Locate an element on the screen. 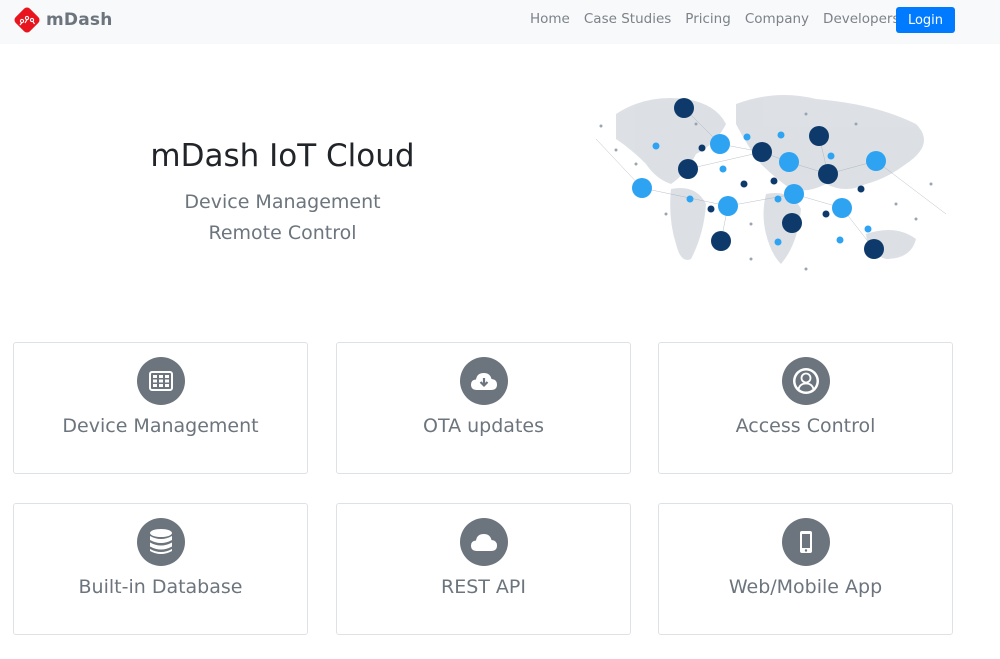 The width and height of the screenshot is (1000, 659). mdash-logo-icon is located at coordinates (27, 20).